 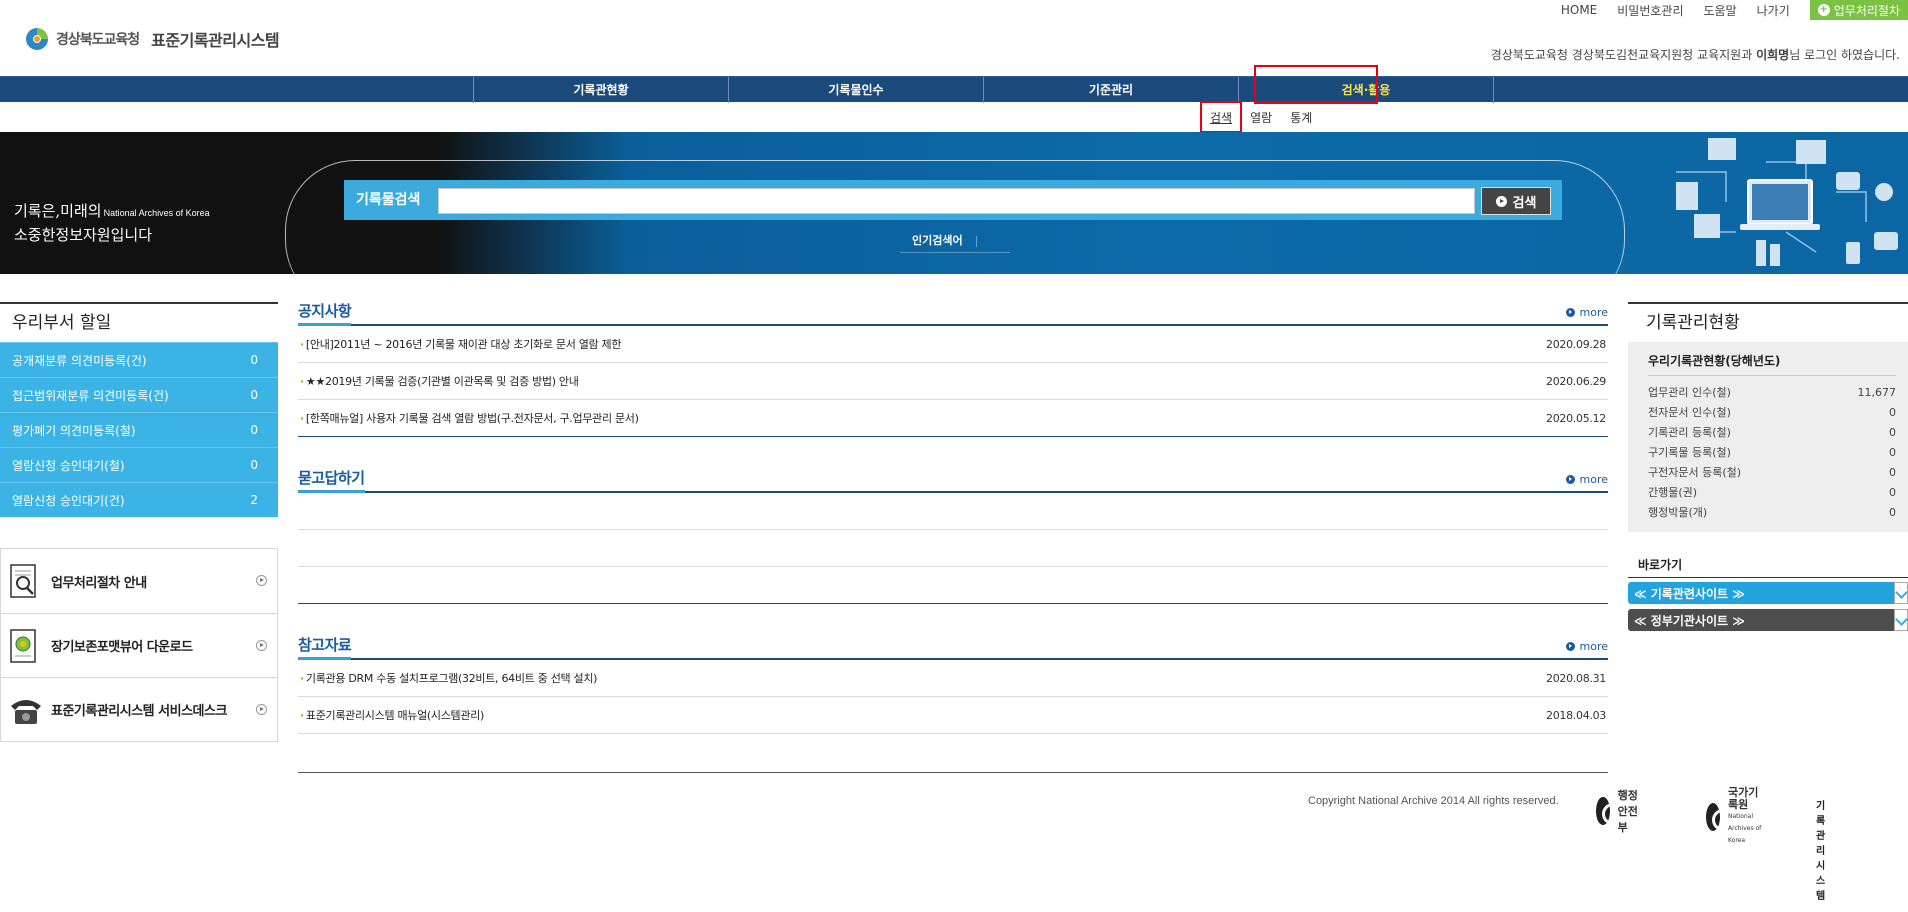 I want to click on qna-title: 묻고답하기, so click(x=331, y=480).